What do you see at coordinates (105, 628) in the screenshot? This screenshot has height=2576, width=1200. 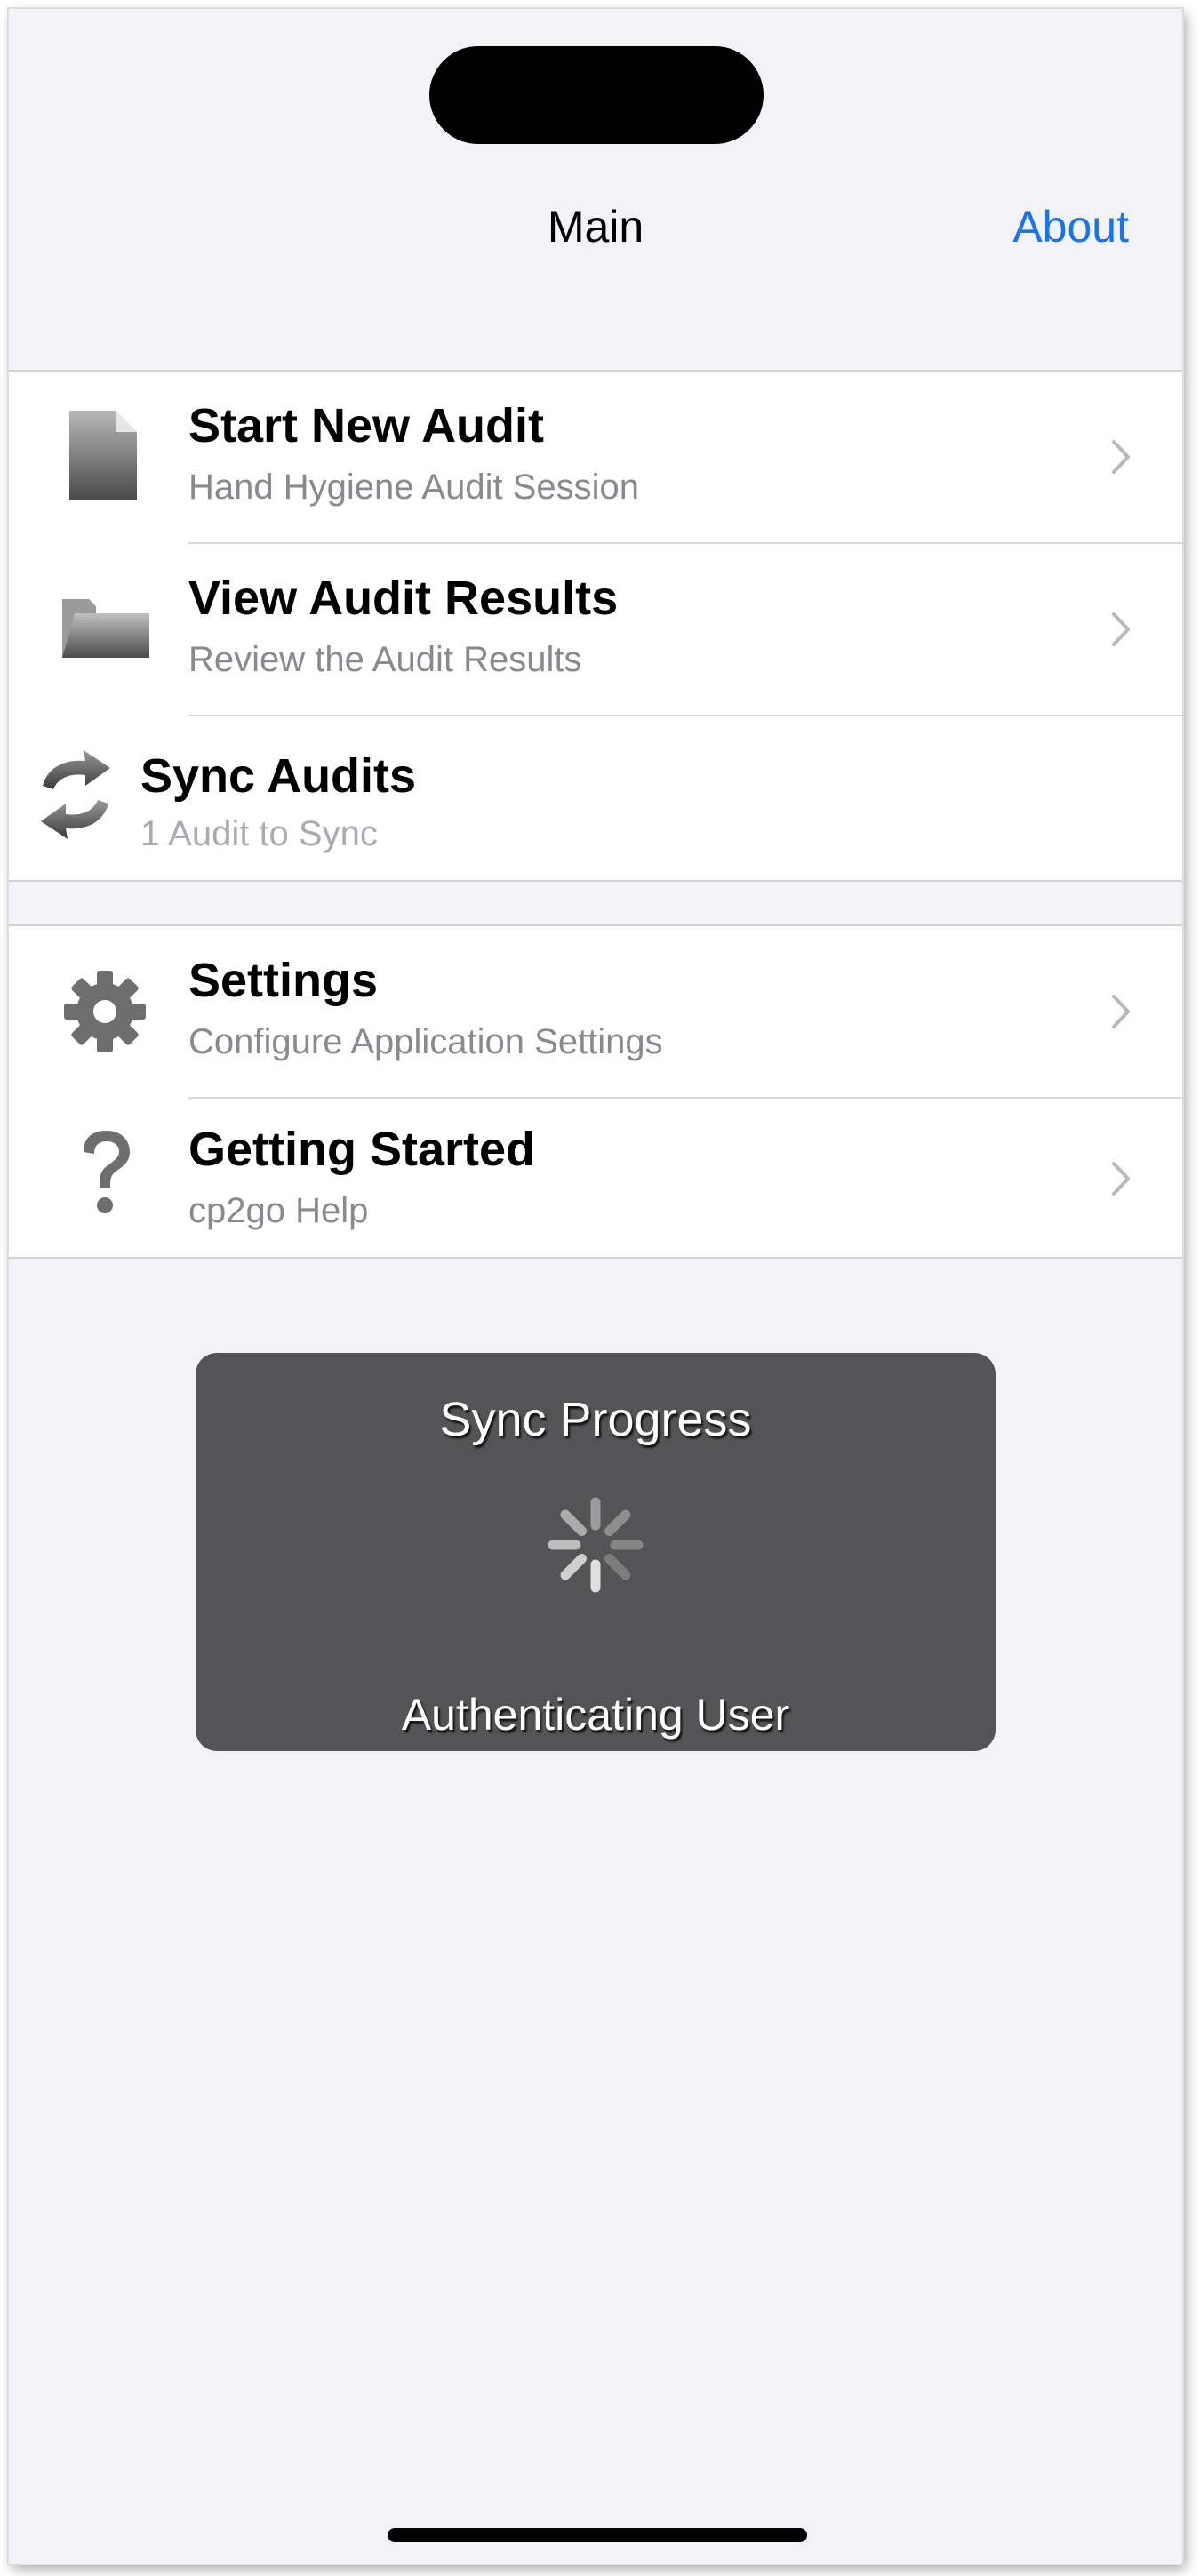 I see `folder-icon` at bounding box center [105, 628].